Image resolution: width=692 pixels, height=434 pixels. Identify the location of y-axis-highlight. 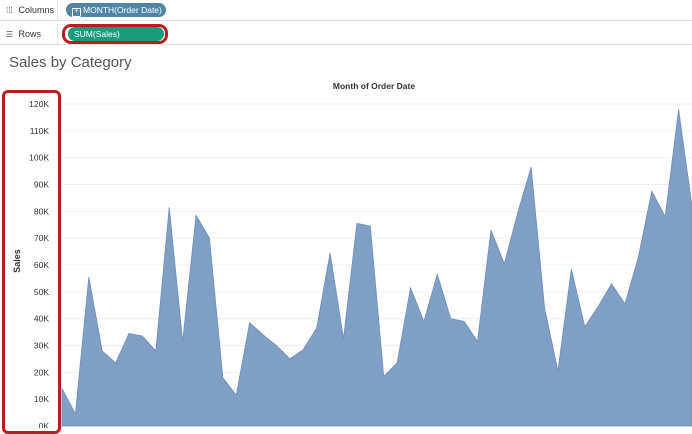
(31, 262).